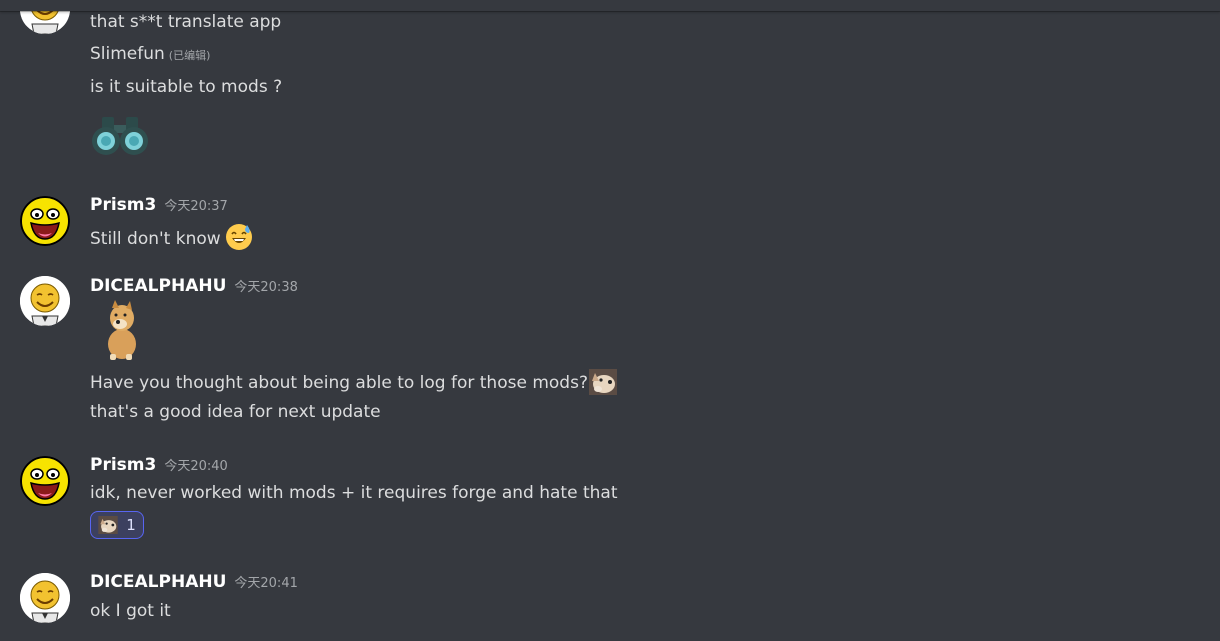 The image size is (1220, 641). I want to click on message-text-content: Still don't know, so click(155, 239).